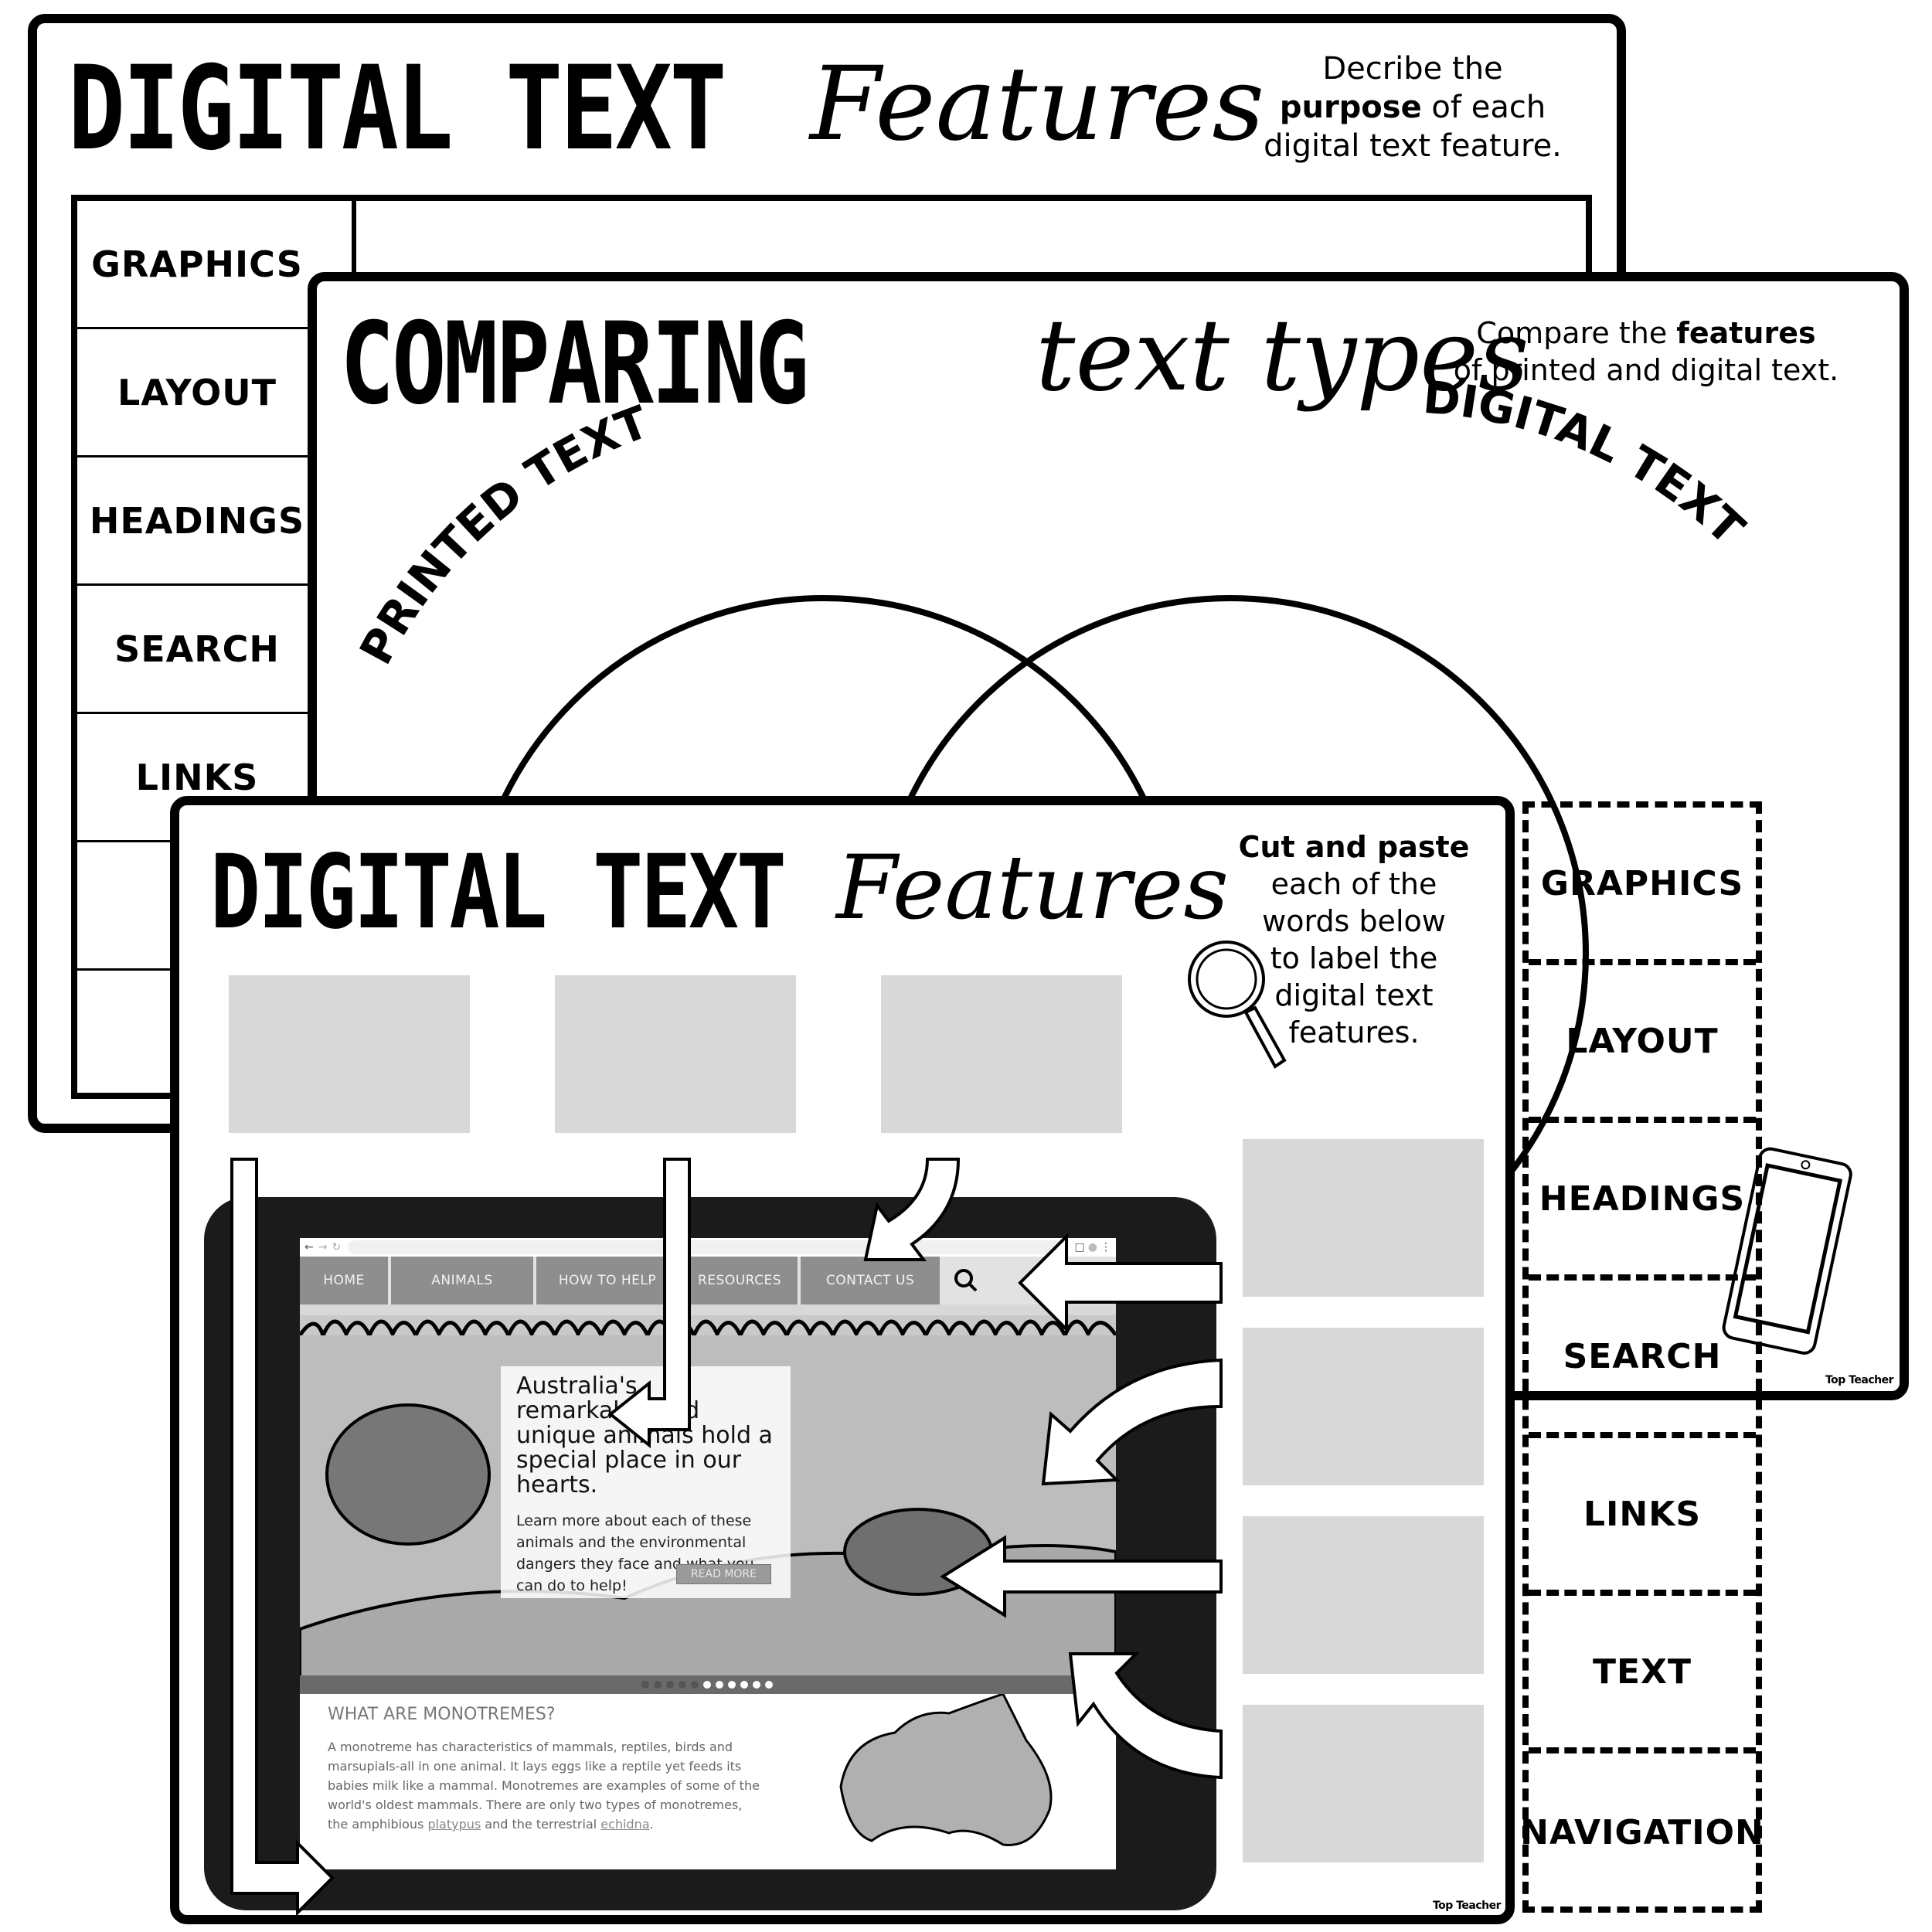  What do you see at coordinates (946, 1770) in the screenshot?
I see `australia-map-image` at bounding box center [946, 1770].